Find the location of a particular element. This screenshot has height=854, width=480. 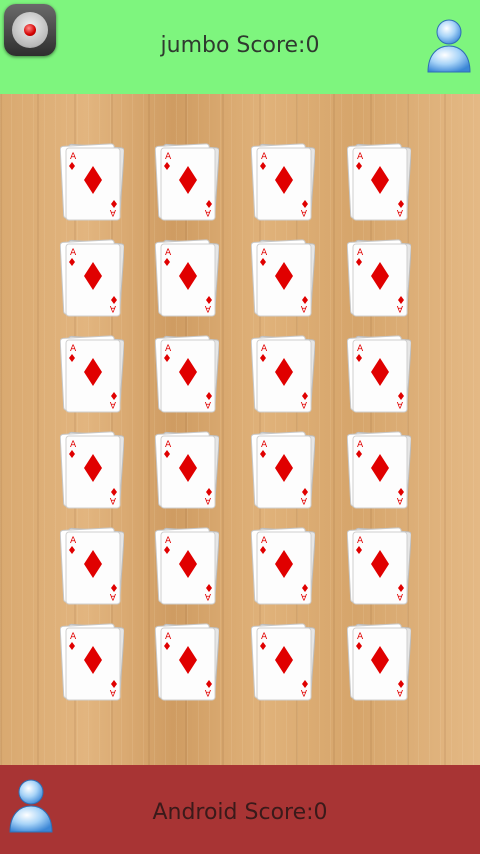

bottom-player-bar: Android Score:0 is located at coordinates (240, 809).